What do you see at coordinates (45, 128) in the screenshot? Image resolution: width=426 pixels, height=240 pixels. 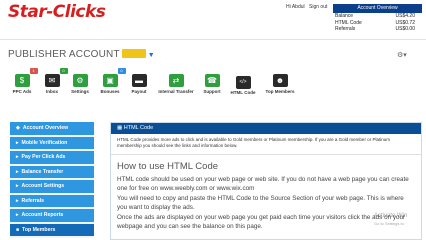 I see `sidebar-item-label: Account Overview` at bounding box center [45, 128].